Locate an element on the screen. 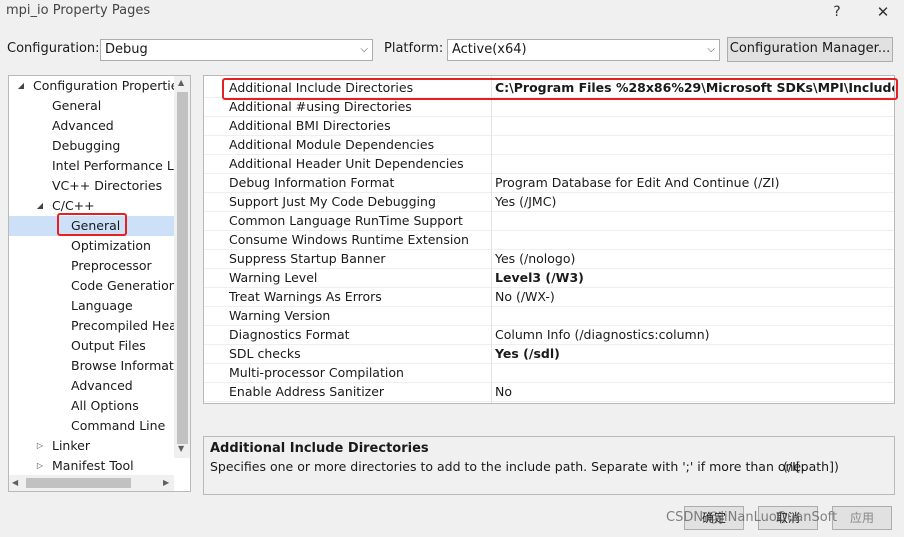  property-row: Multi-processor Compilation is located at coordinates (549, 372).